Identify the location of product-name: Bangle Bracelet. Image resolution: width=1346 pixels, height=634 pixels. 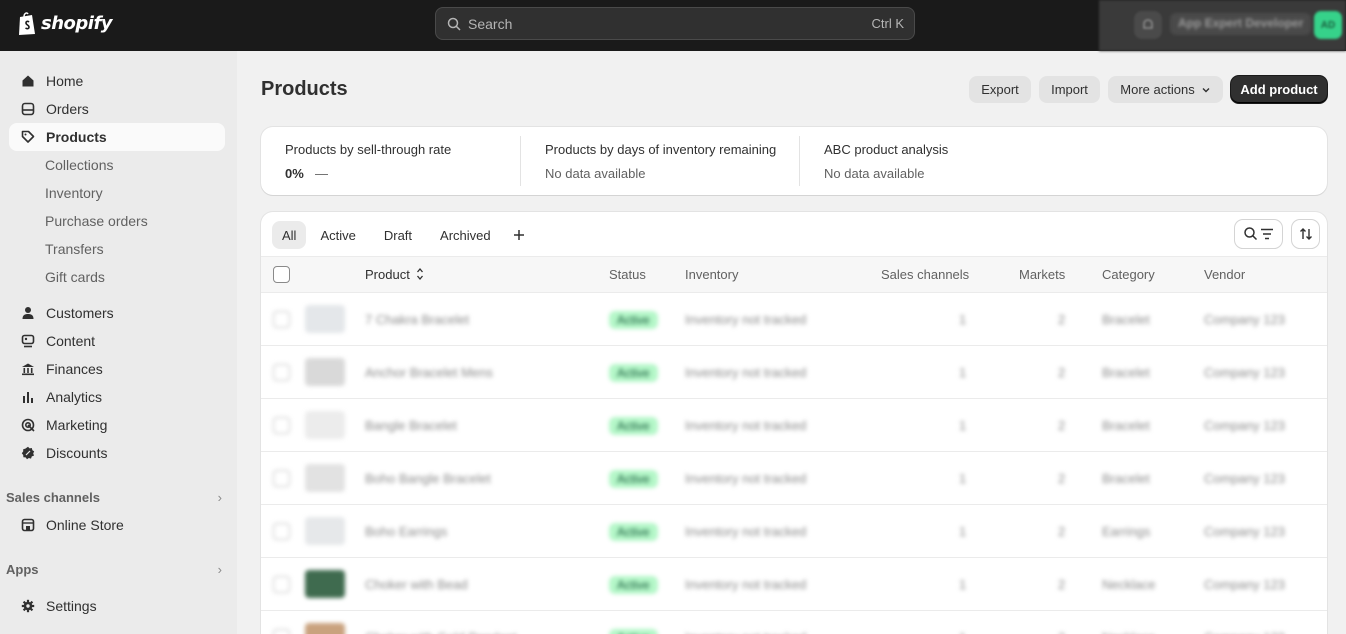
(411, 425).